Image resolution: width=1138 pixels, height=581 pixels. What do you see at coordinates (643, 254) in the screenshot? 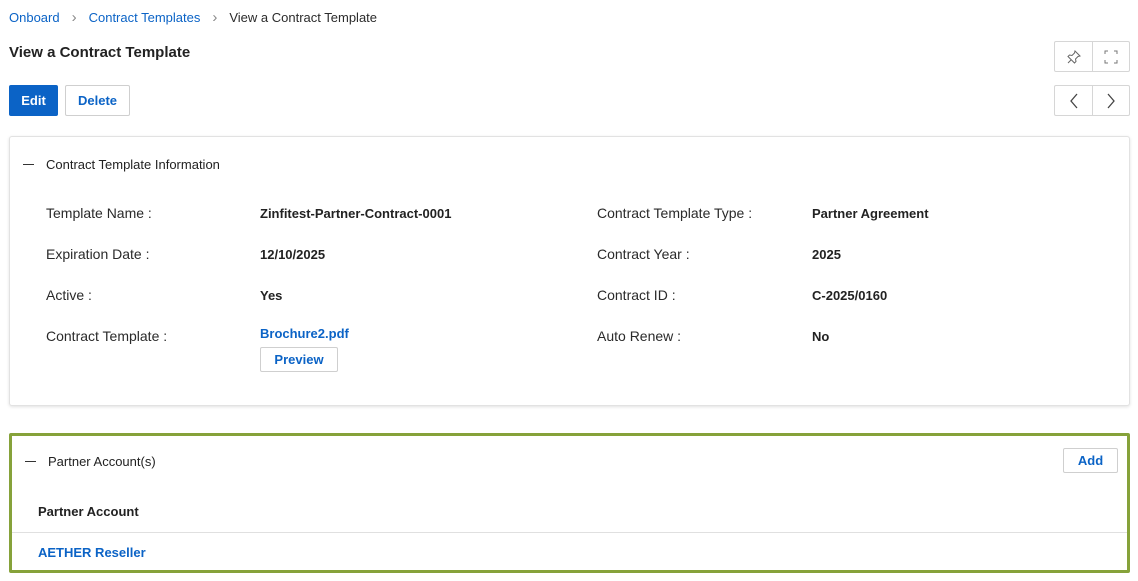
I see `contract-year-label: Contract Year :` at bounding box center [643, 254].